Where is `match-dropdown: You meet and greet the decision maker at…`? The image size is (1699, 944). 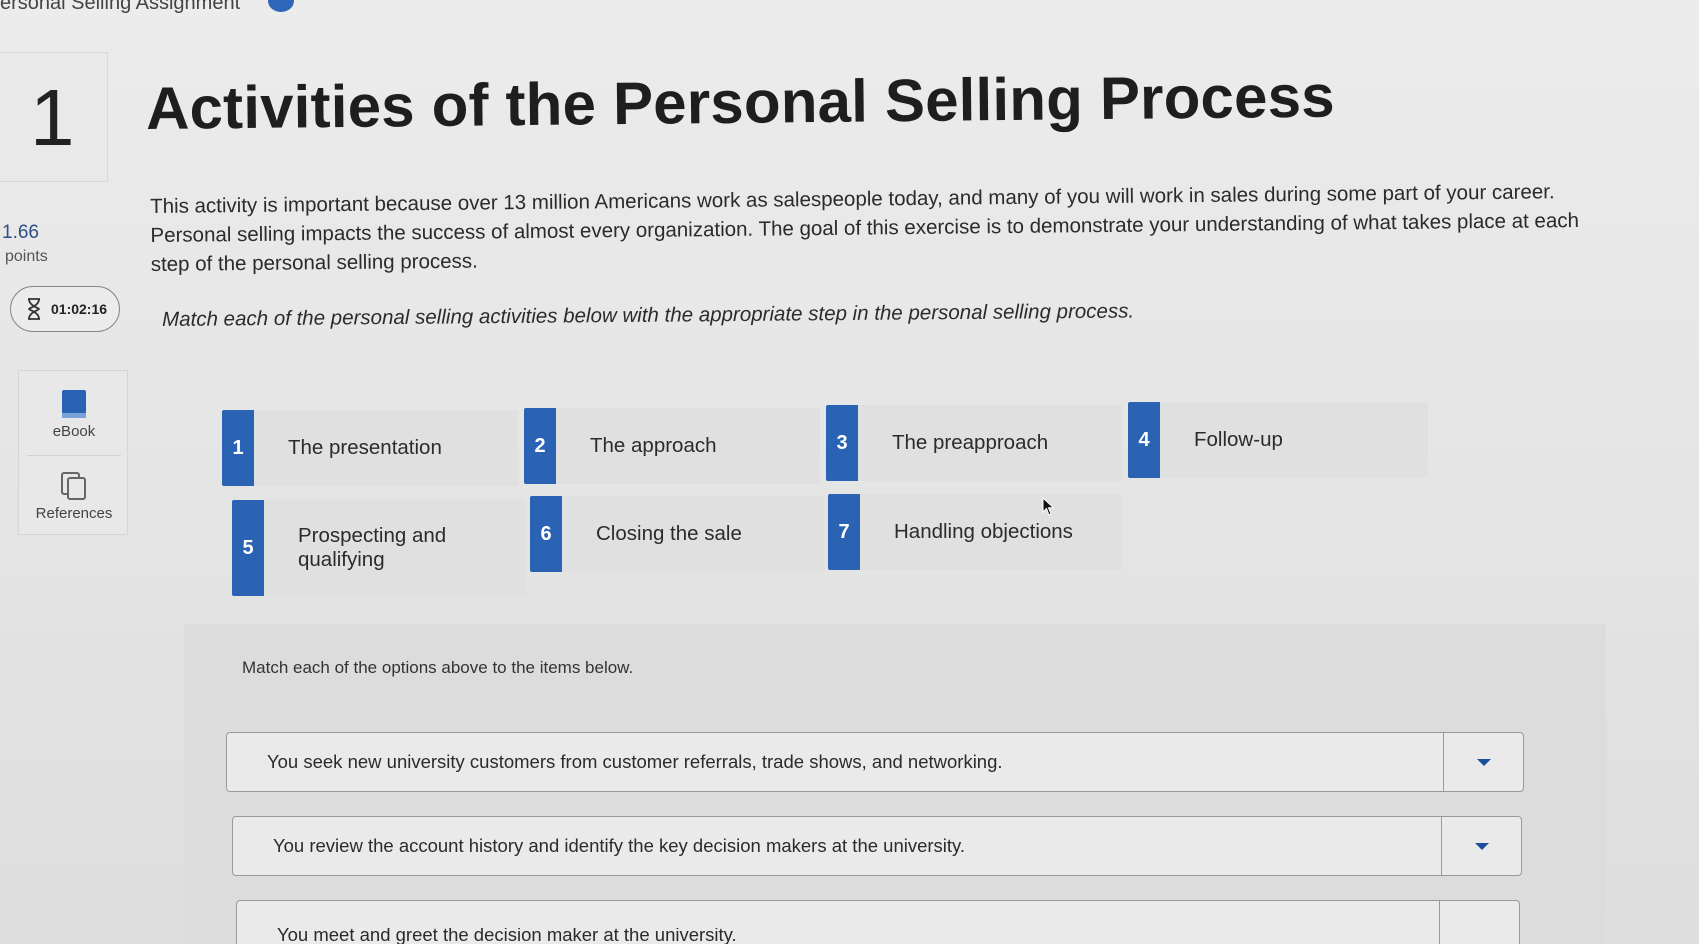 match-dropdown: You meet and greet the decision maker at… is located at coordinates (878, 922).